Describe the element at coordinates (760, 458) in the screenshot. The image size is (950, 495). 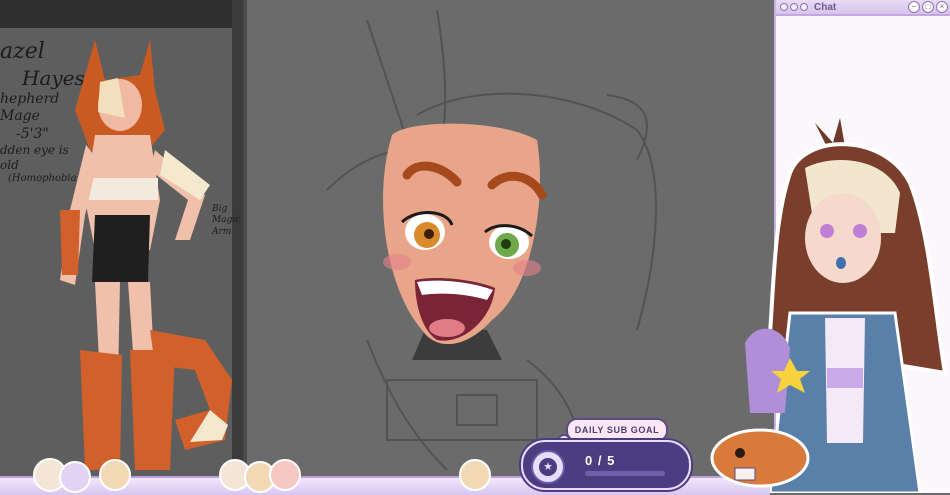
I see `pet-mascot` at that location.